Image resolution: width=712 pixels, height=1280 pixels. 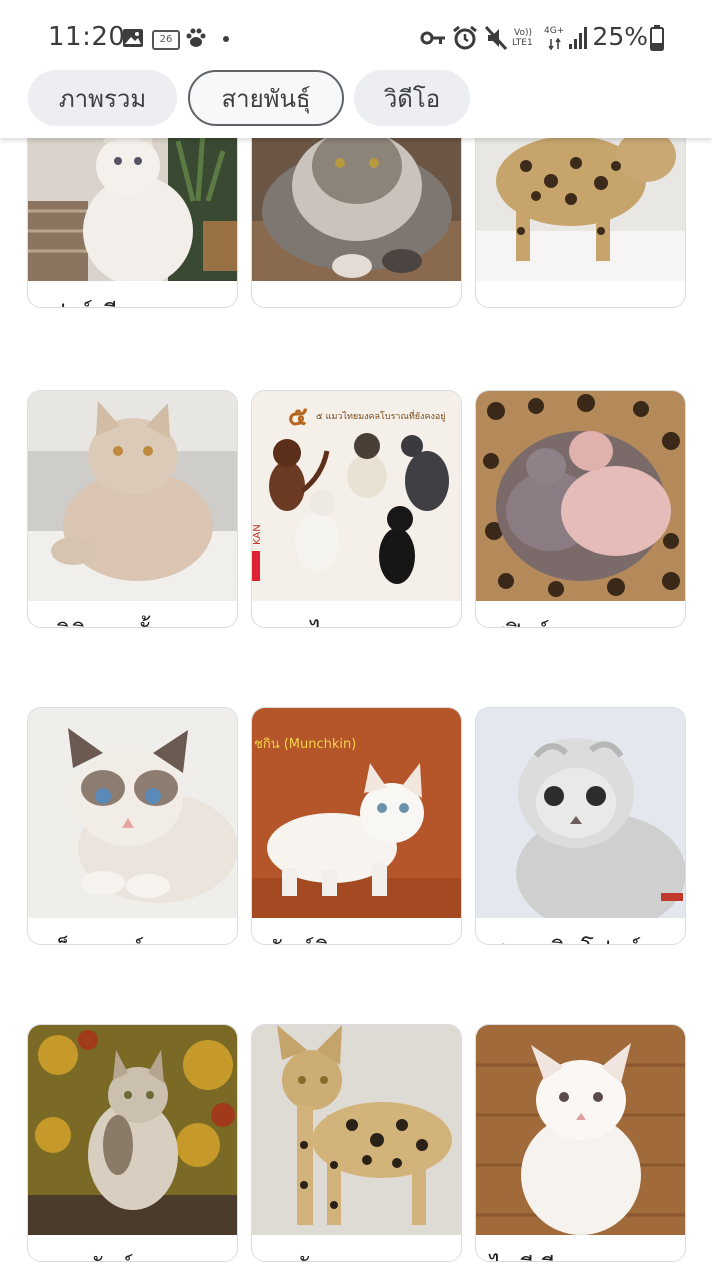 I want to click on thai-side-text: KAN, so click(x=257, y=534).